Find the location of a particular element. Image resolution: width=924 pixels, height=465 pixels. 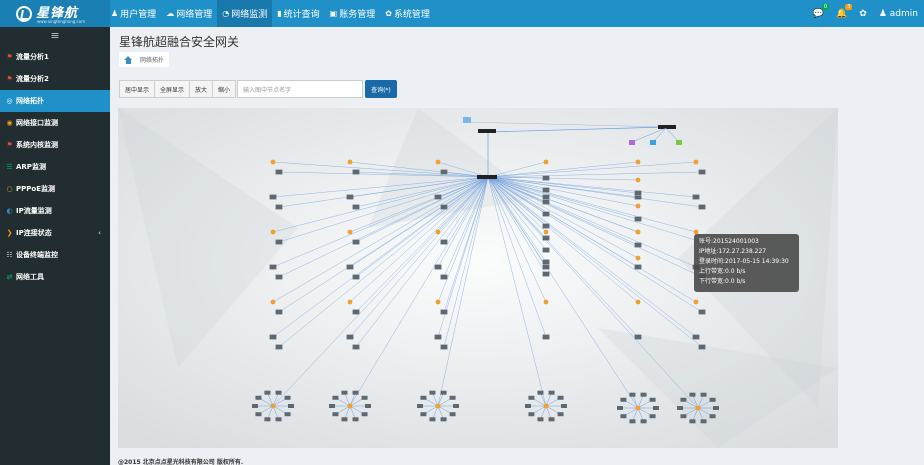

core-switch-icon is located at coordinates (487, 177).